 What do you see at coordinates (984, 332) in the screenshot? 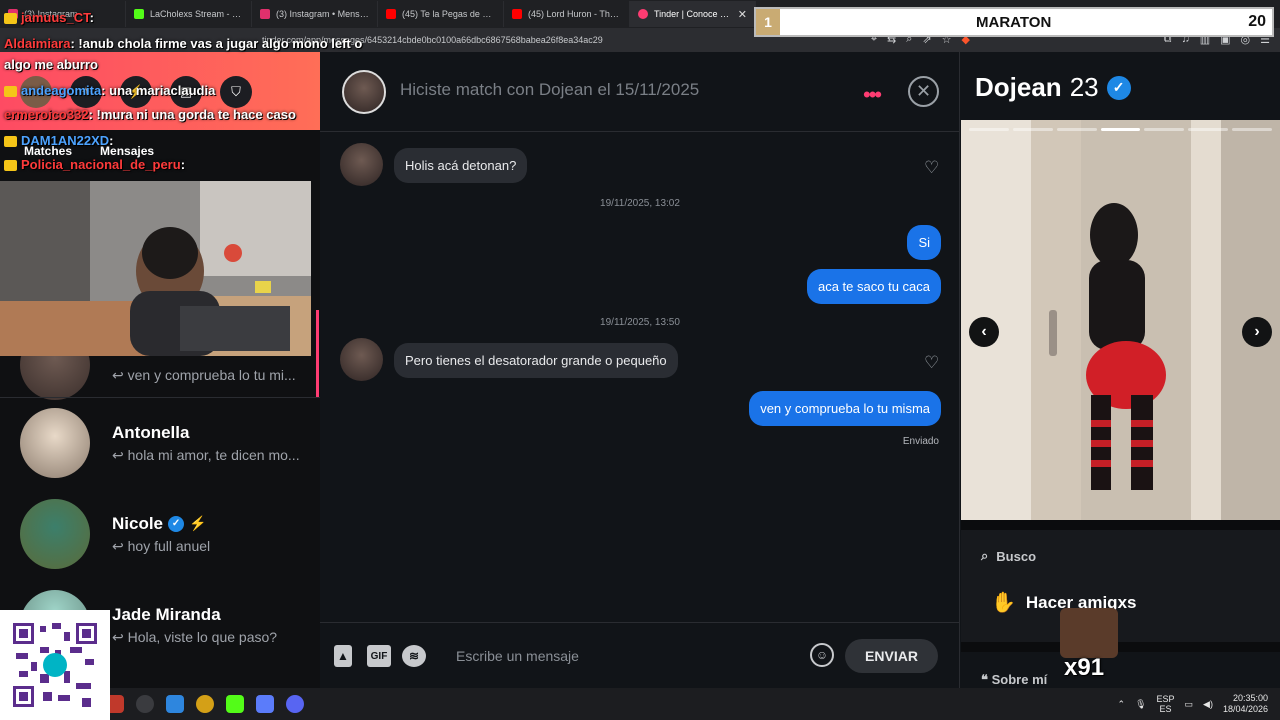
I see `previous-photo-button: ‹` at bounding box center [984, 332].